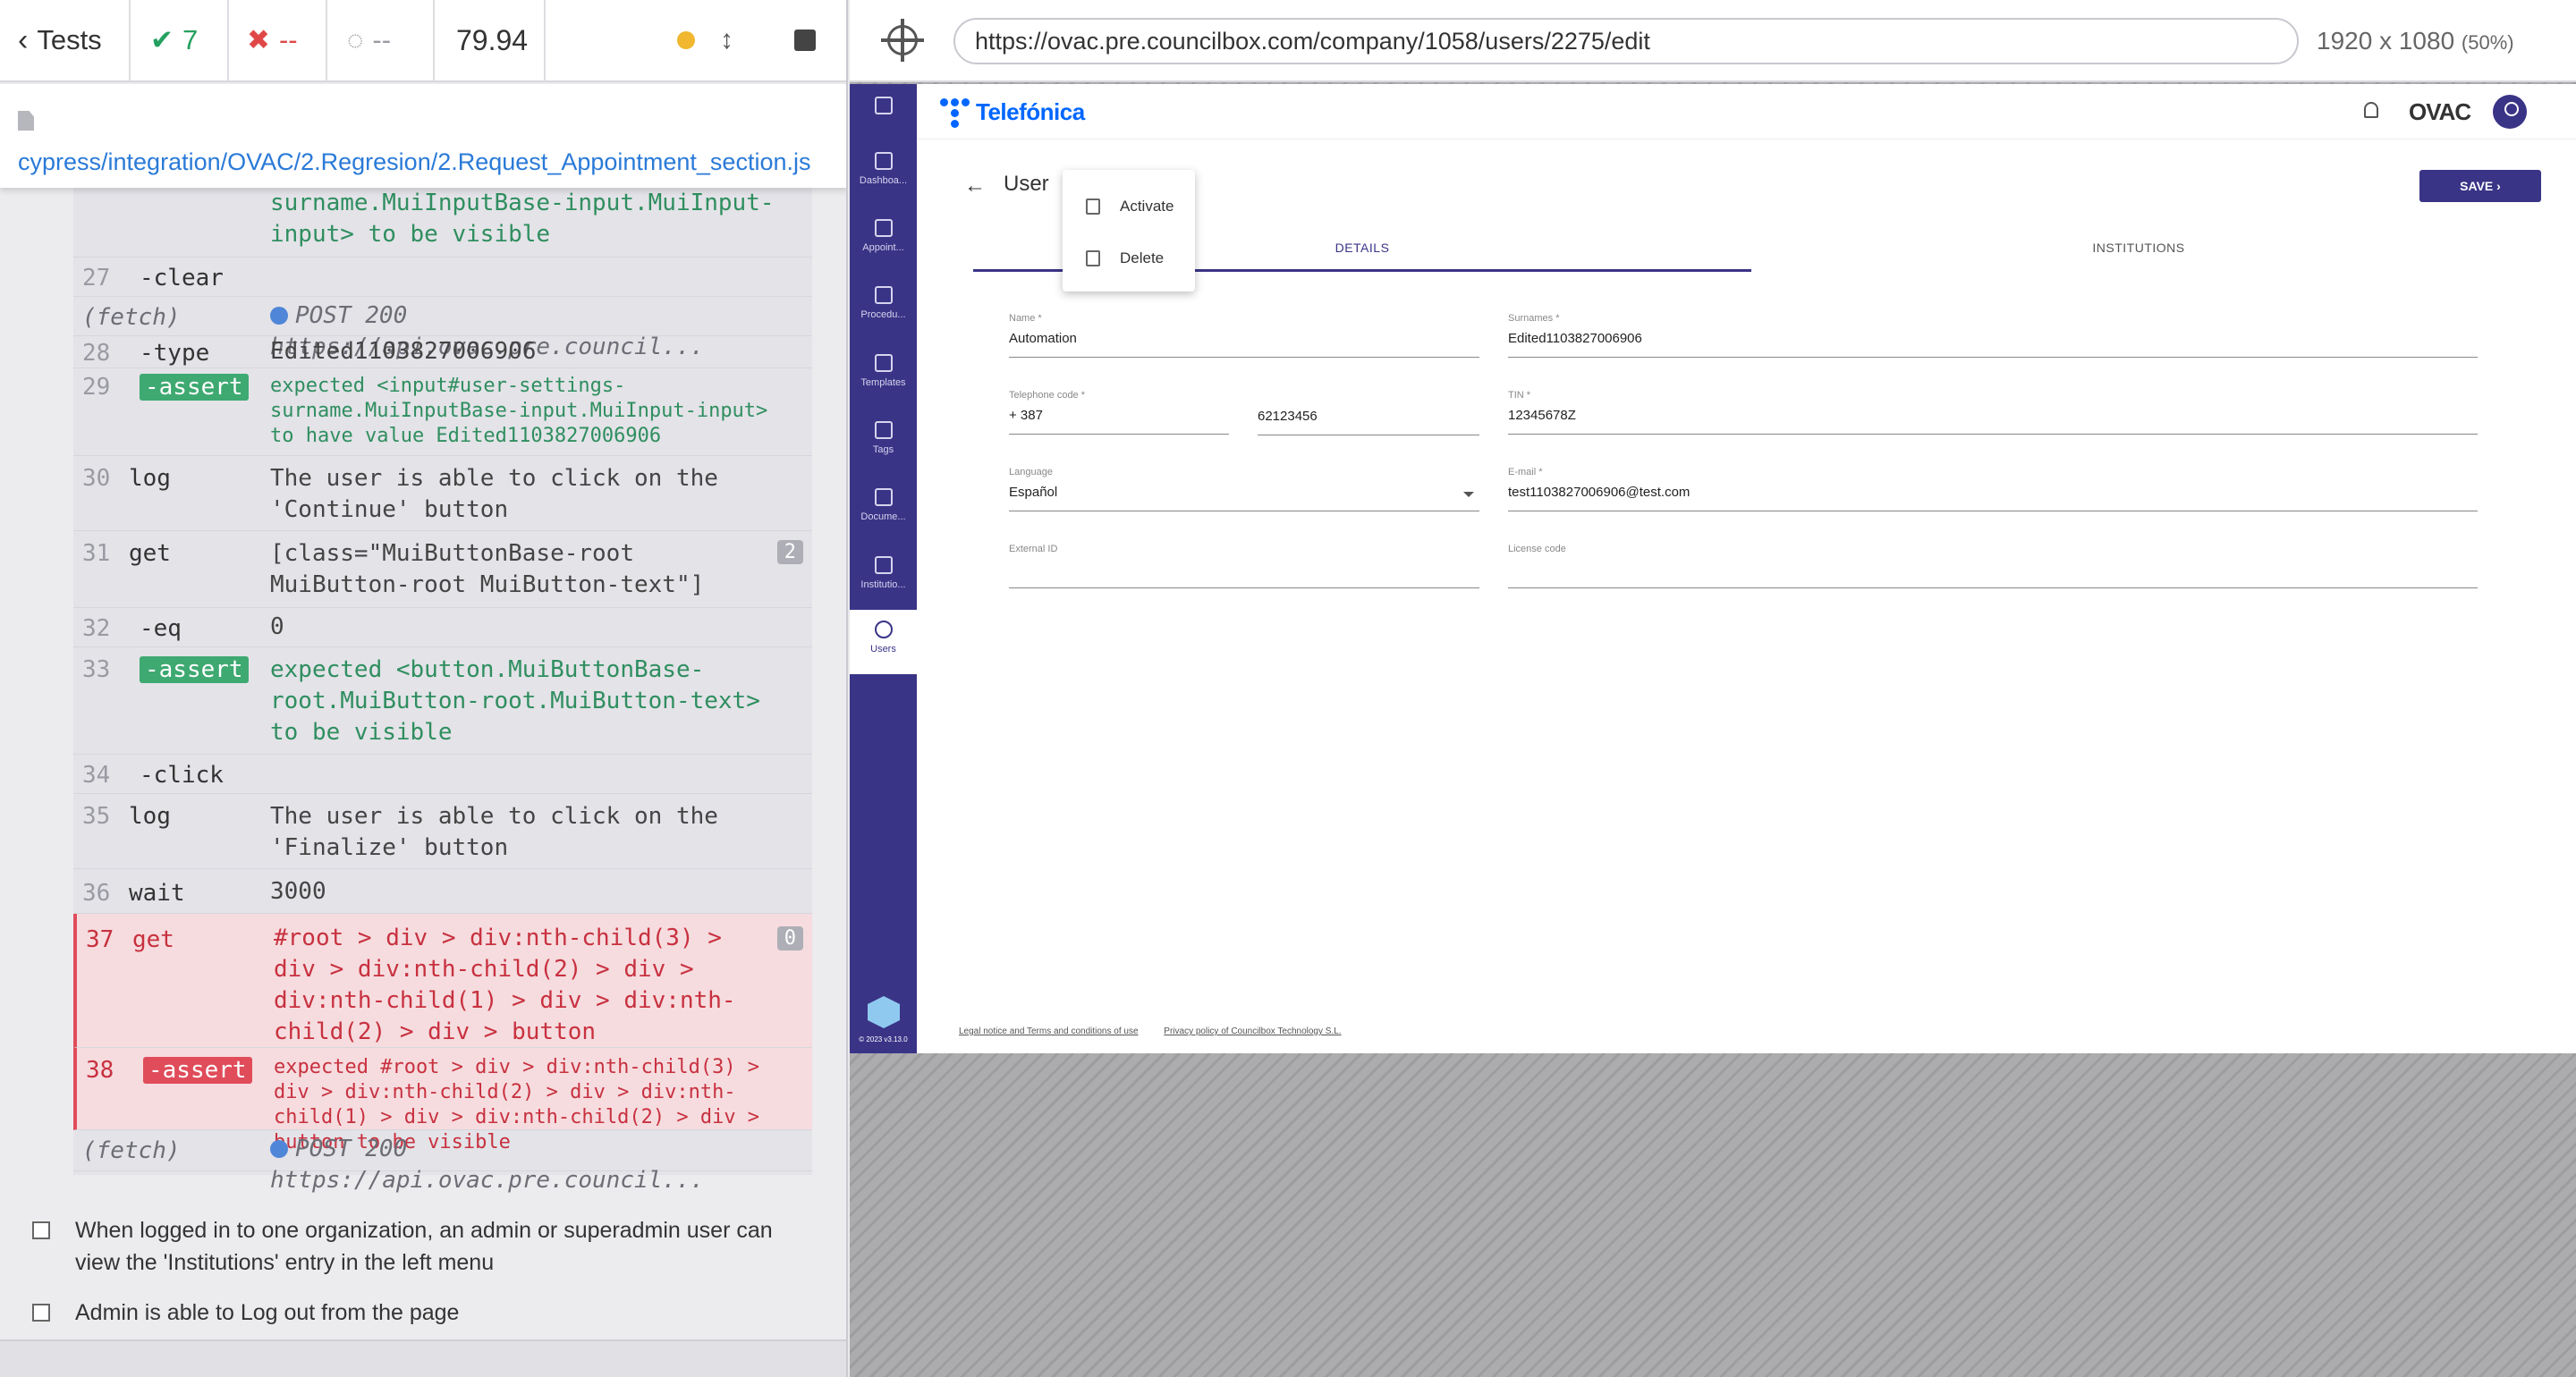  What do you see at coordinates (1119, 421) in the screenshot?
I see `telephone-code-input: + 387` at bounding box center [1119, 421].